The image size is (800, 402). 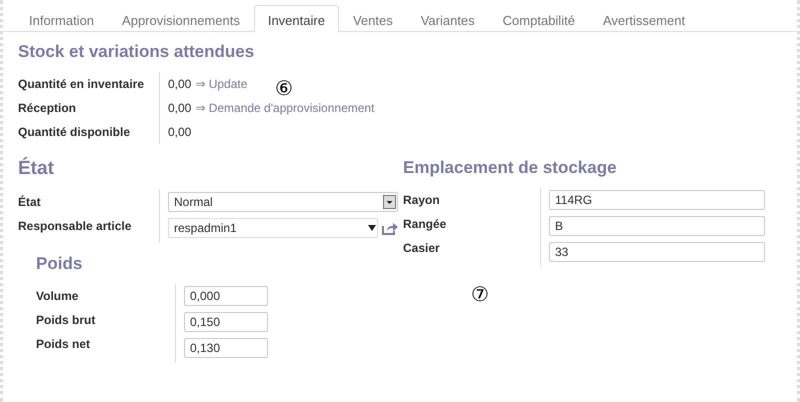 I want to click on action-link: ⇒ Update, so click(x=221, y=84).